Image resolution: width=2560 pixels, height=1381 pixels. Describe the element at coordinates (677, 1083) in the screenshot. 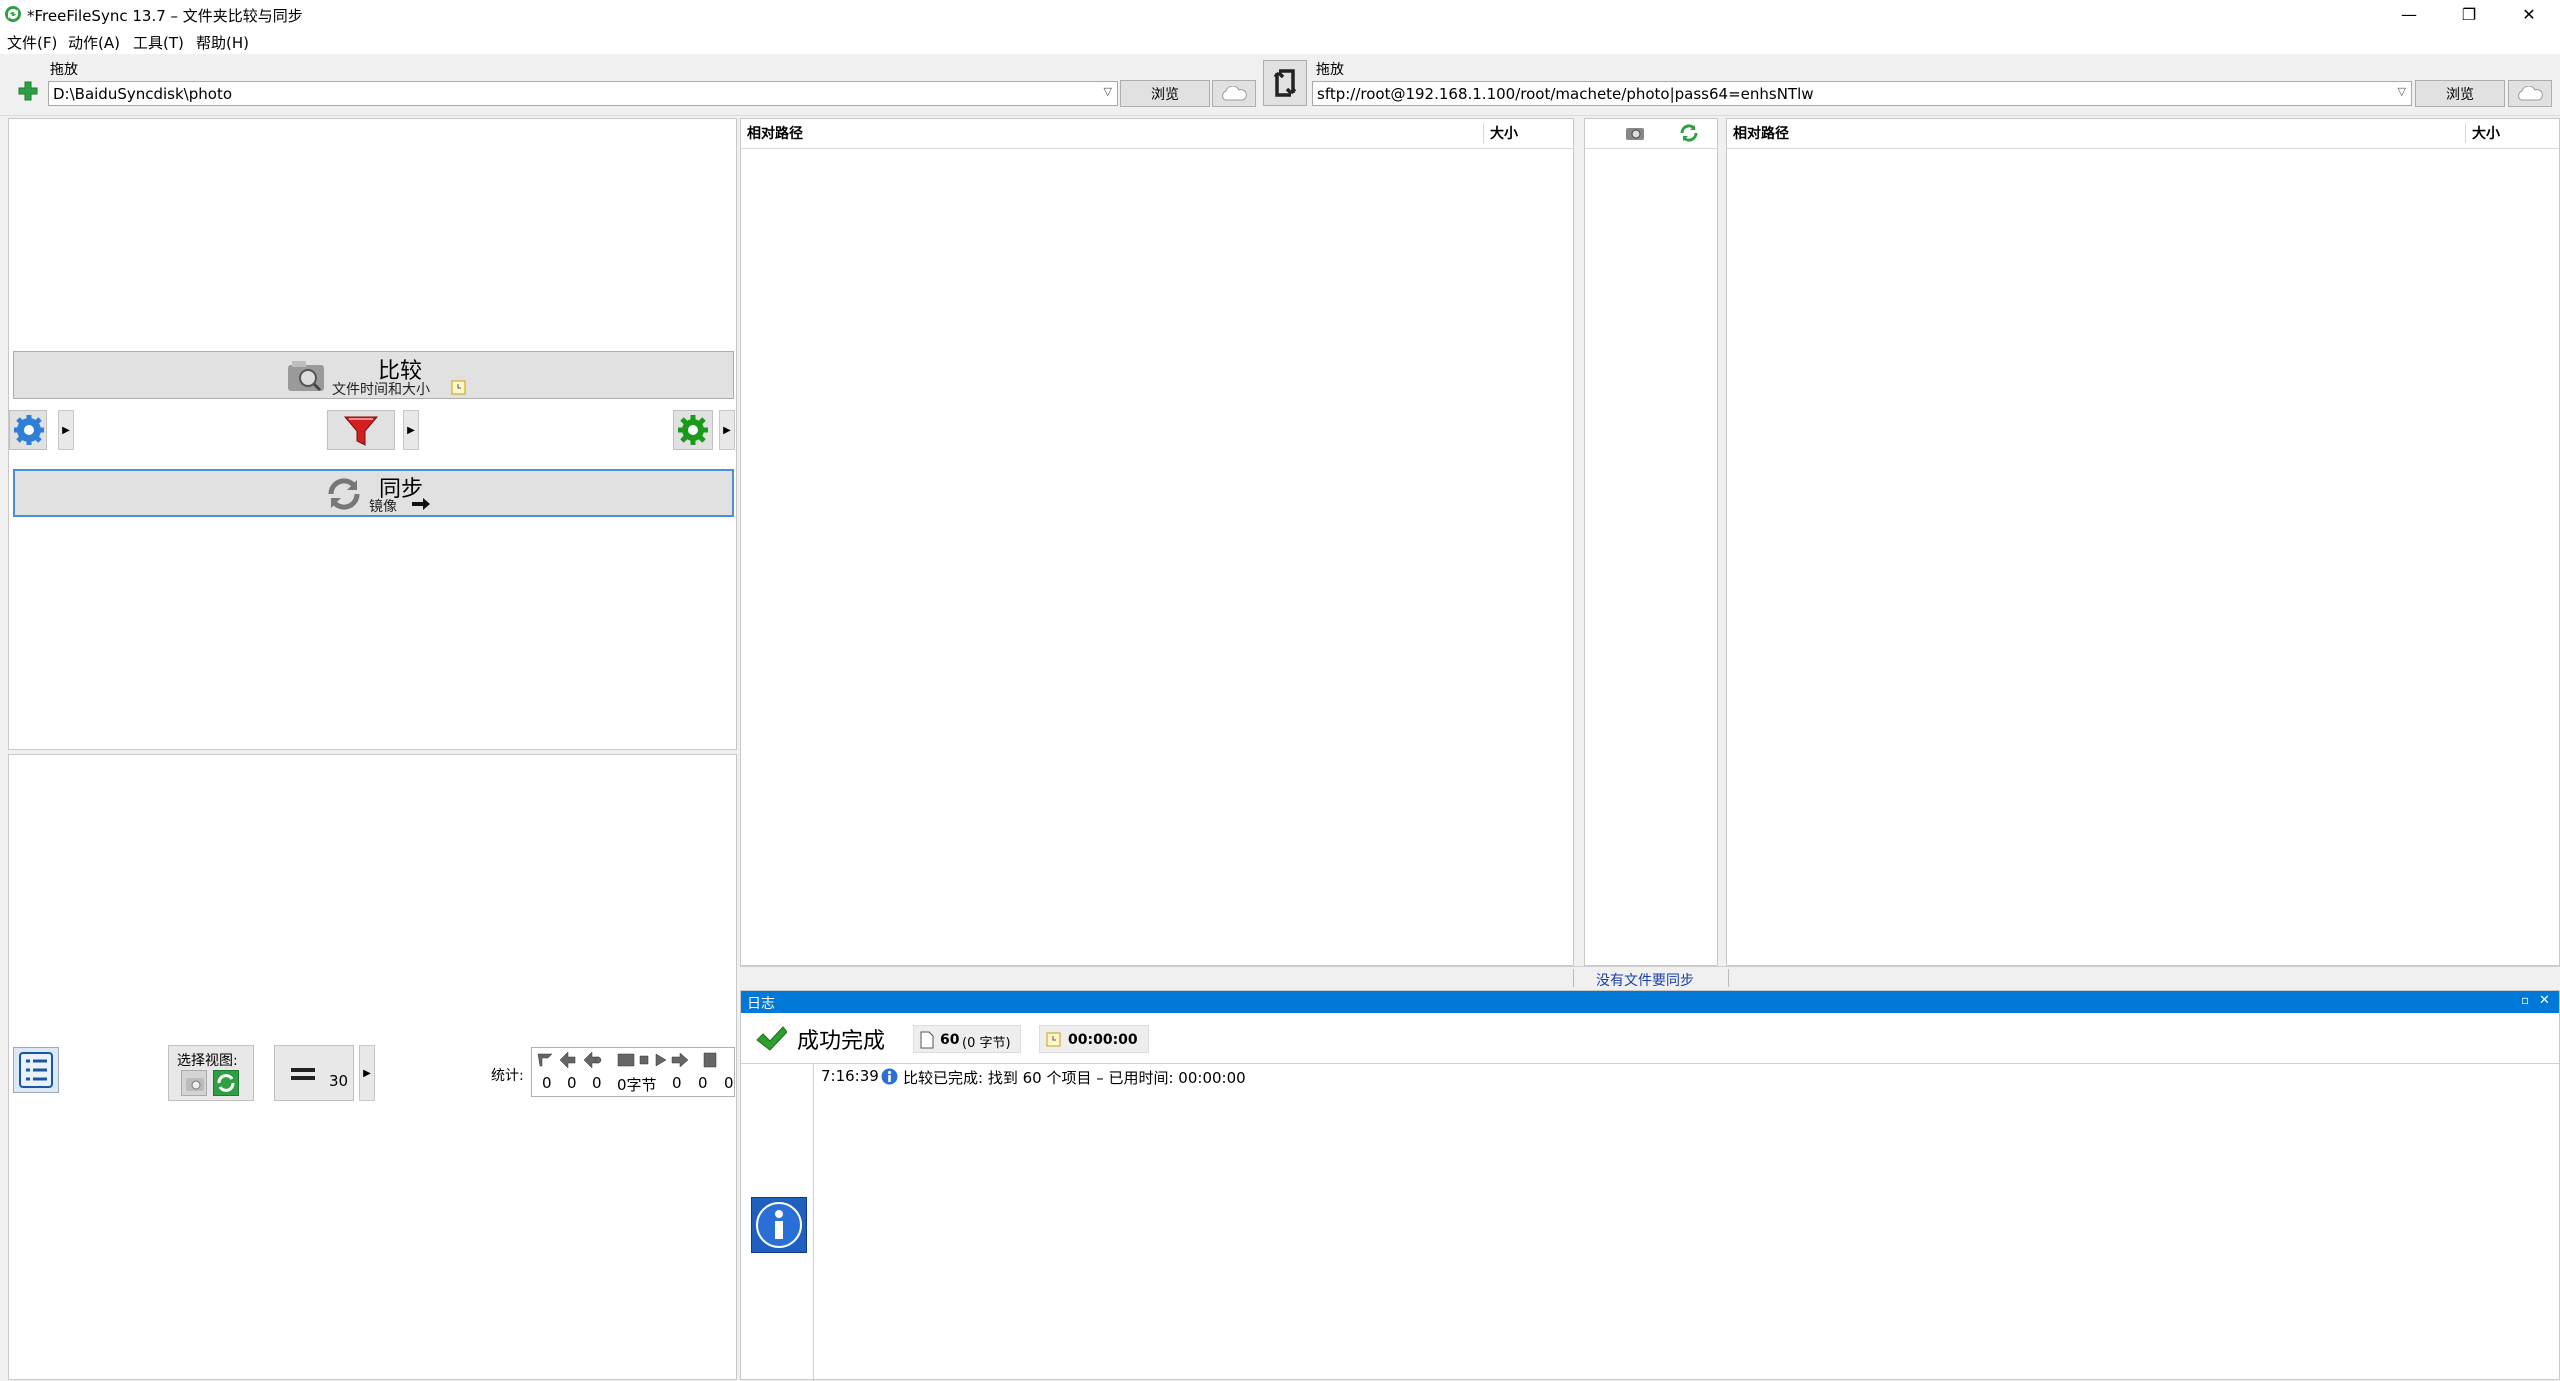

I see `stat-delete-right: 0` at that location.